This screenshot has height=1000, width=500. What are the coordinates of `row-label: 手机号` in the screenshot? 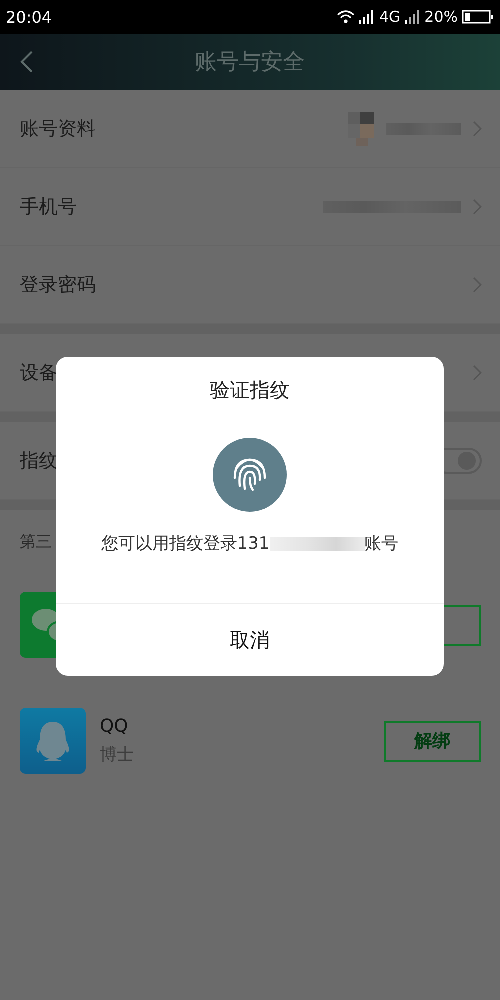 It's located at (48, 207).